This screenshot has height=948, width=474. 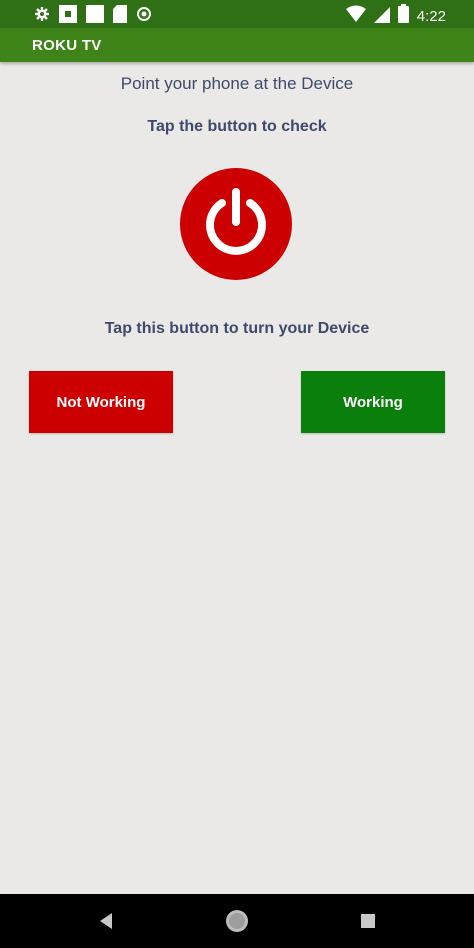 I want to click on app-bar: ROKU TV, so click(x=237, y=45).